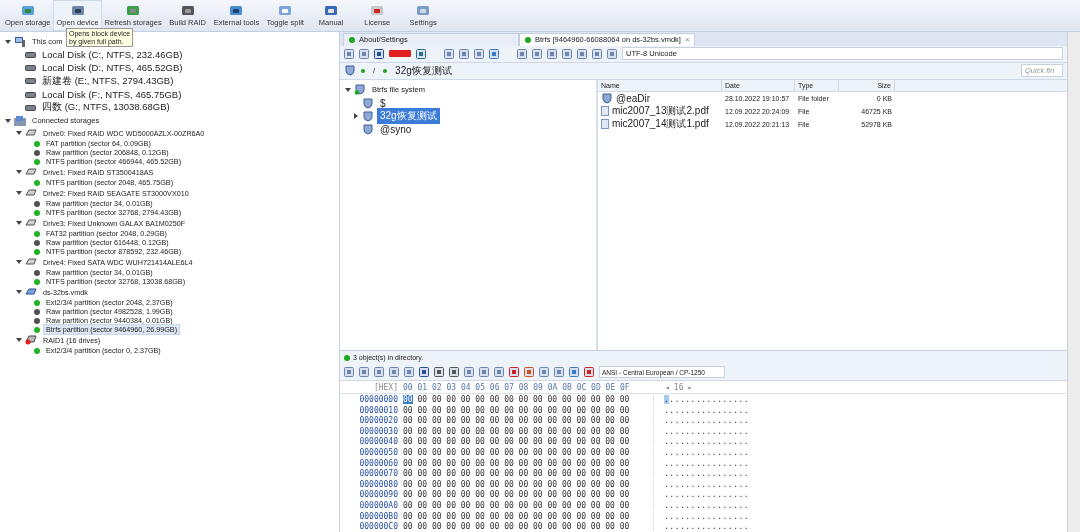 This screenshot has width=1080, height=532. Describe the element at coordinates (625, 387) in the screenshot. I see `column-header: 0F` at that location.